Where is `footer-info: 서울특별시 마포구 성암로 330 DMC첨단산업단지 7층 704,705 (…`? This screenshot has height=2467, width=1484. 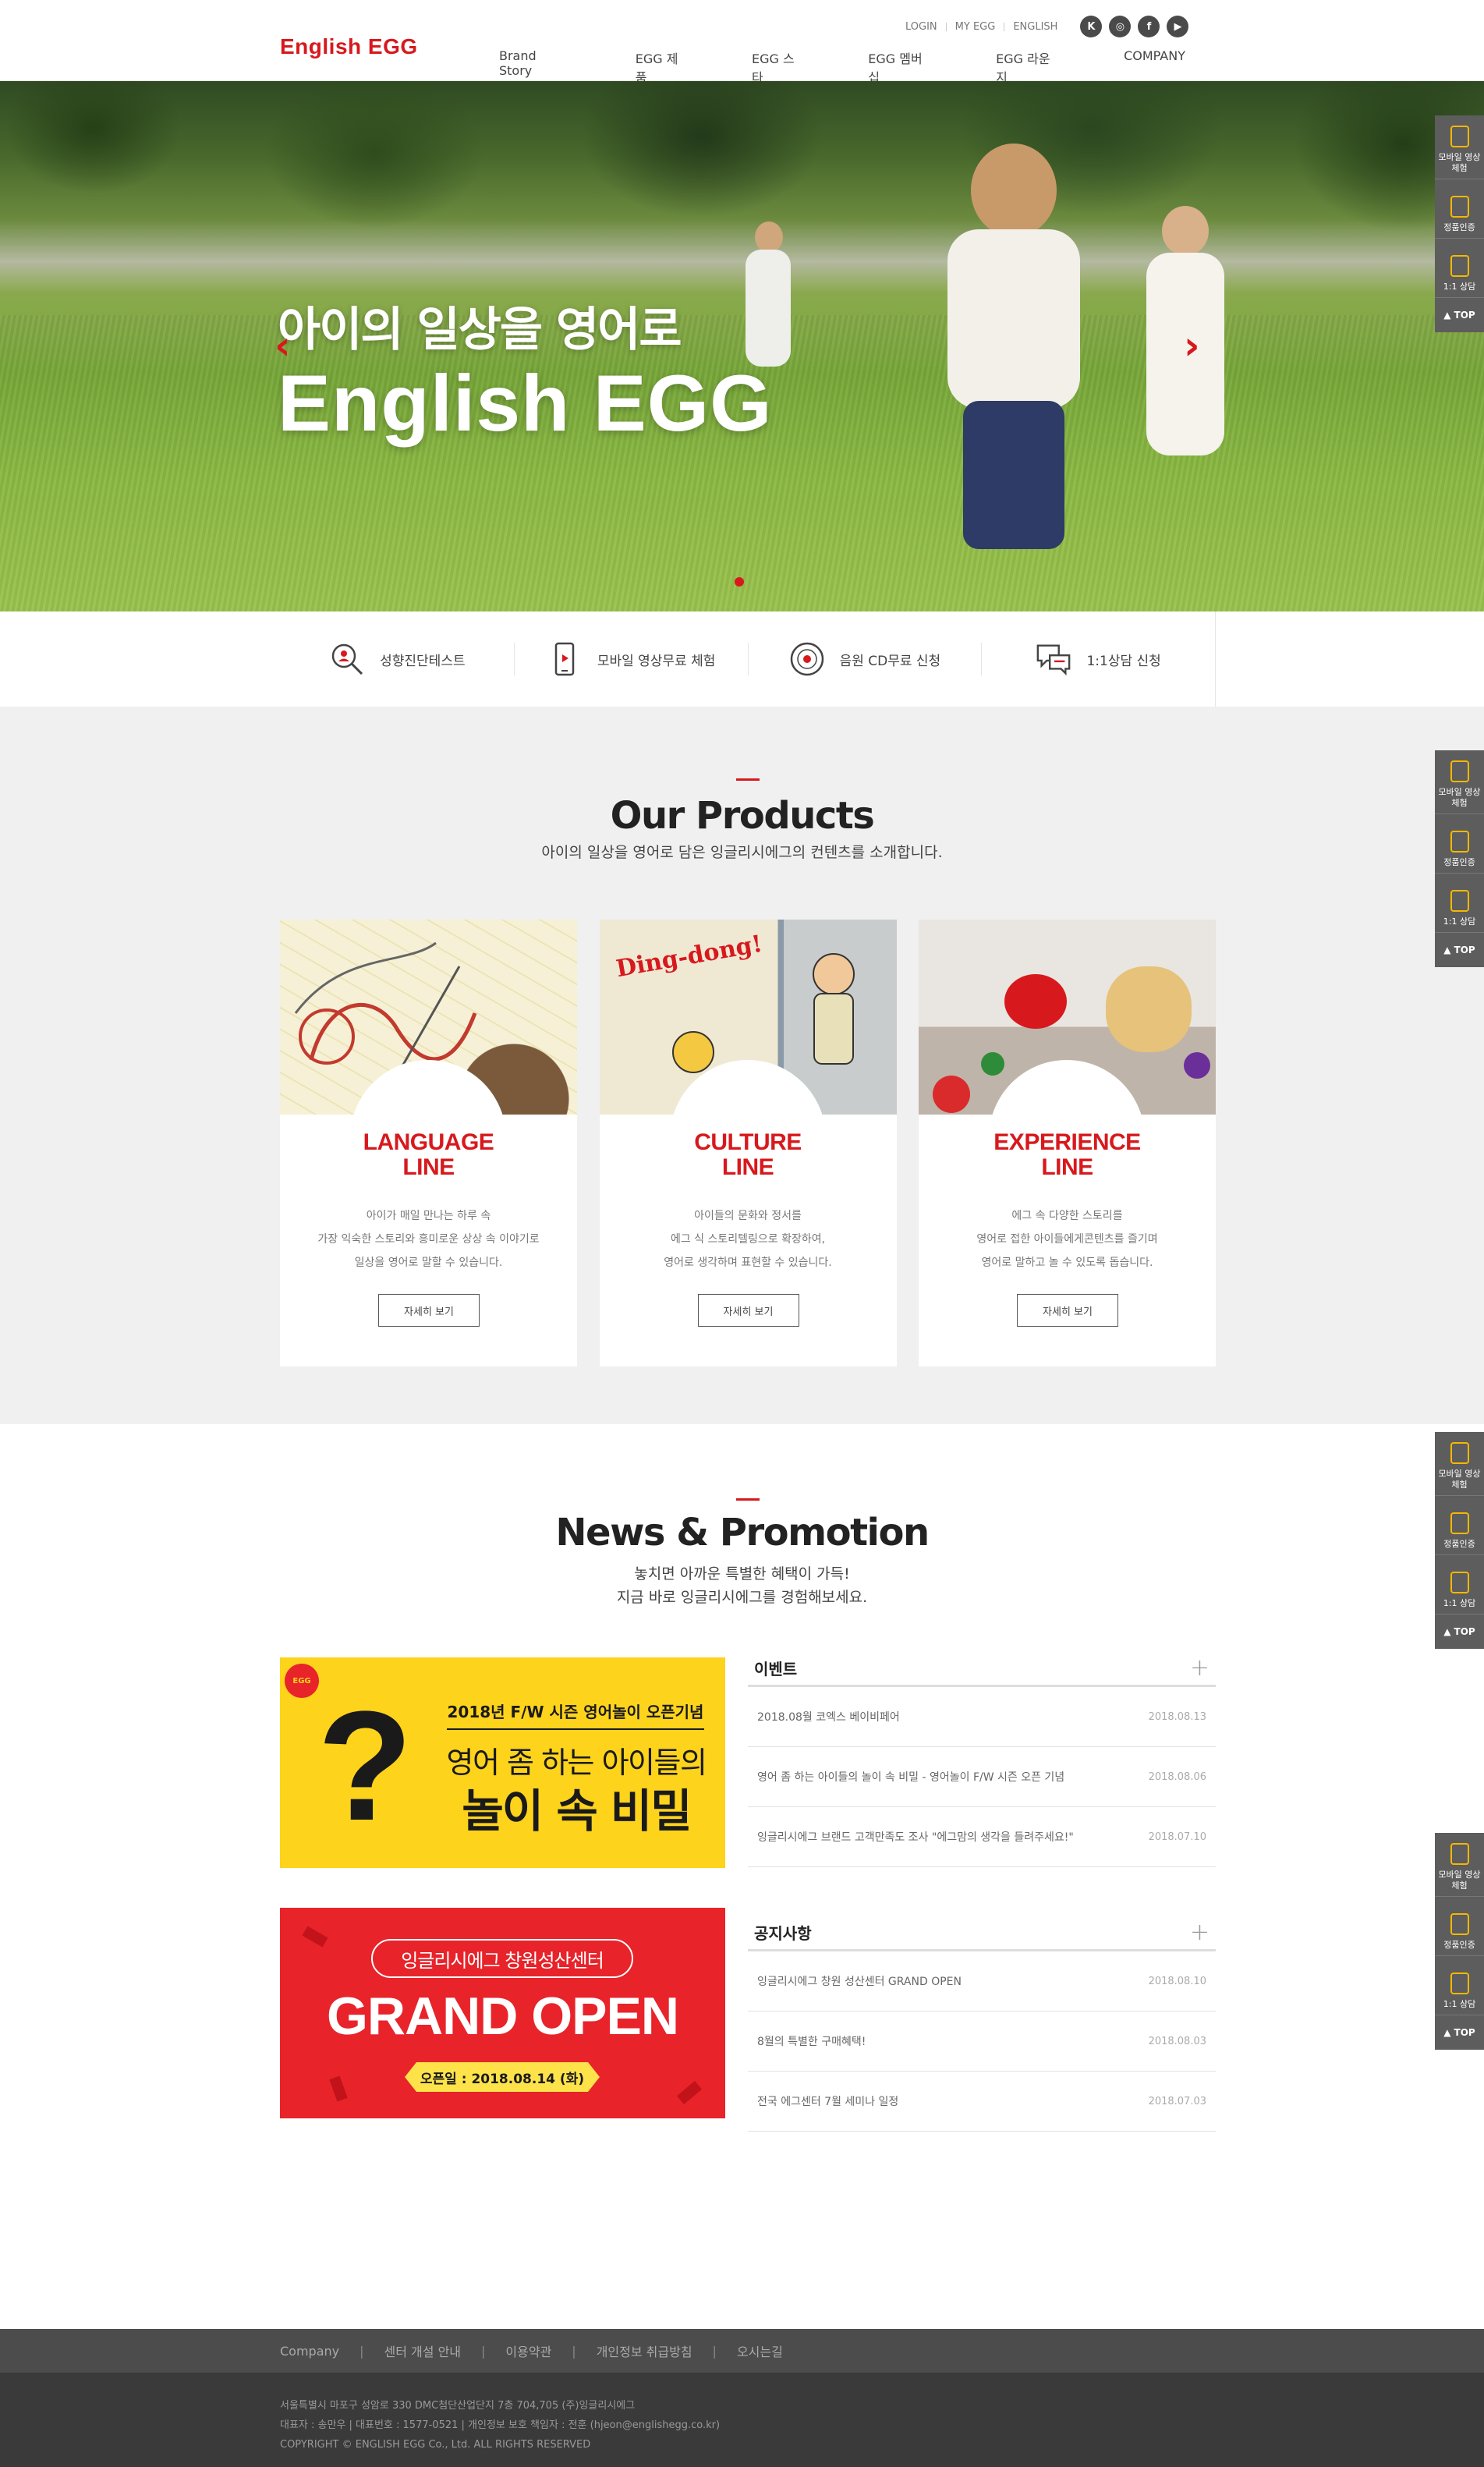
footer-info: 서울특별시 마포구 성암로 330 DMC첨단산업단지 7층 704,705 (… is located at coordinates (742, 2420).